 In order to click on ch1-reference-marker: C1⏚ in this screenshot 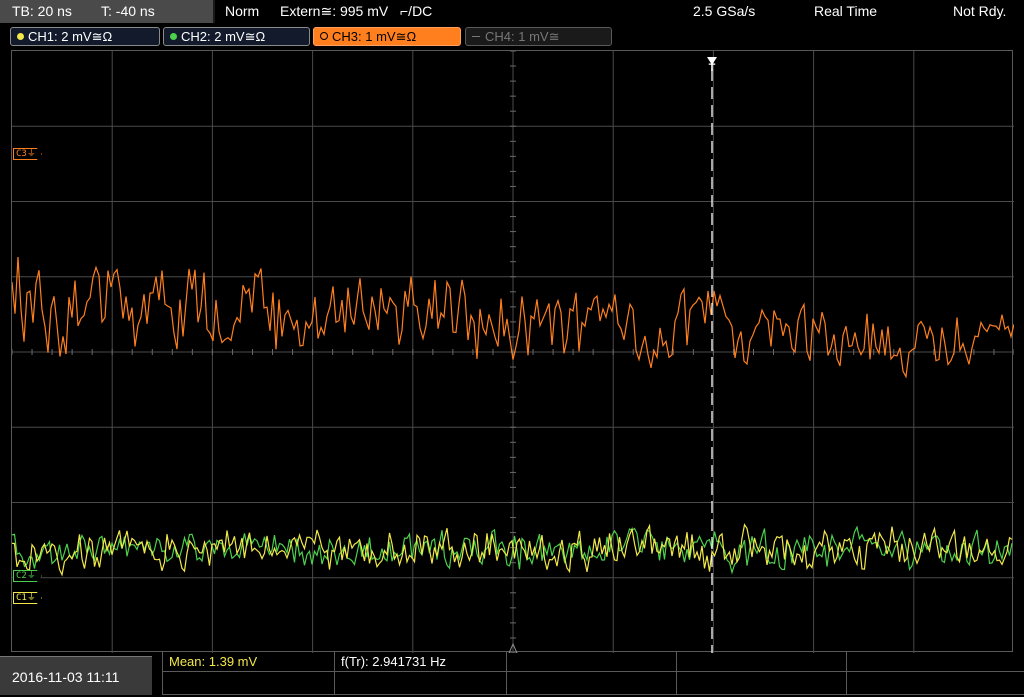, I will do `click(27, 598)`.